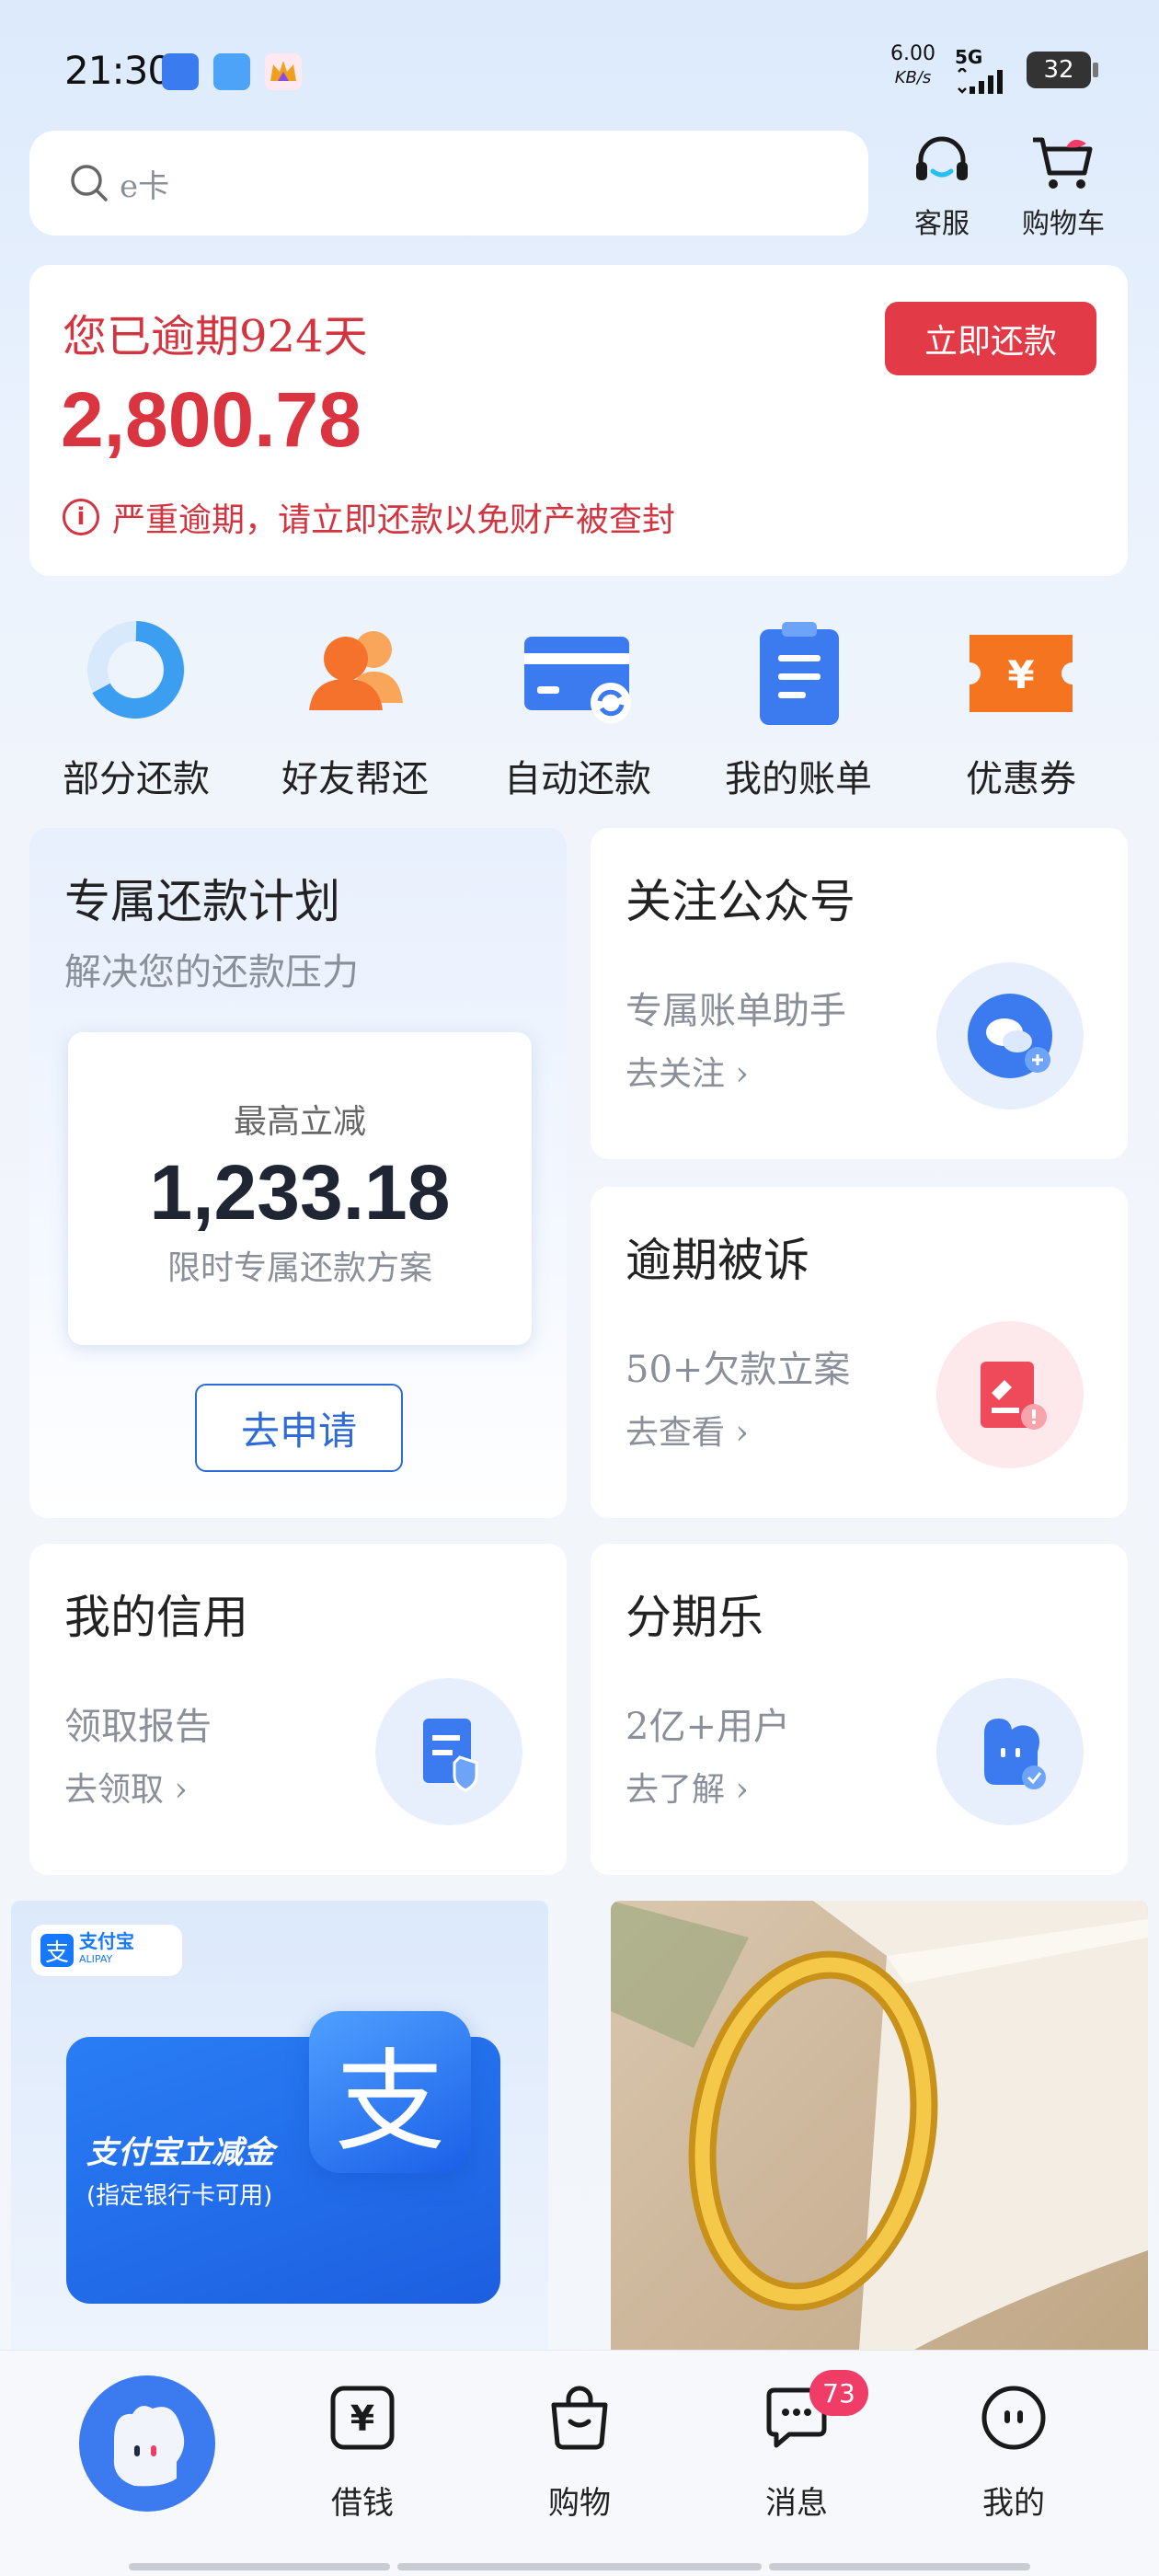 The image size is (1159, 2576). I want to click on repay-now-button: 立即还款, so click(990, 338).